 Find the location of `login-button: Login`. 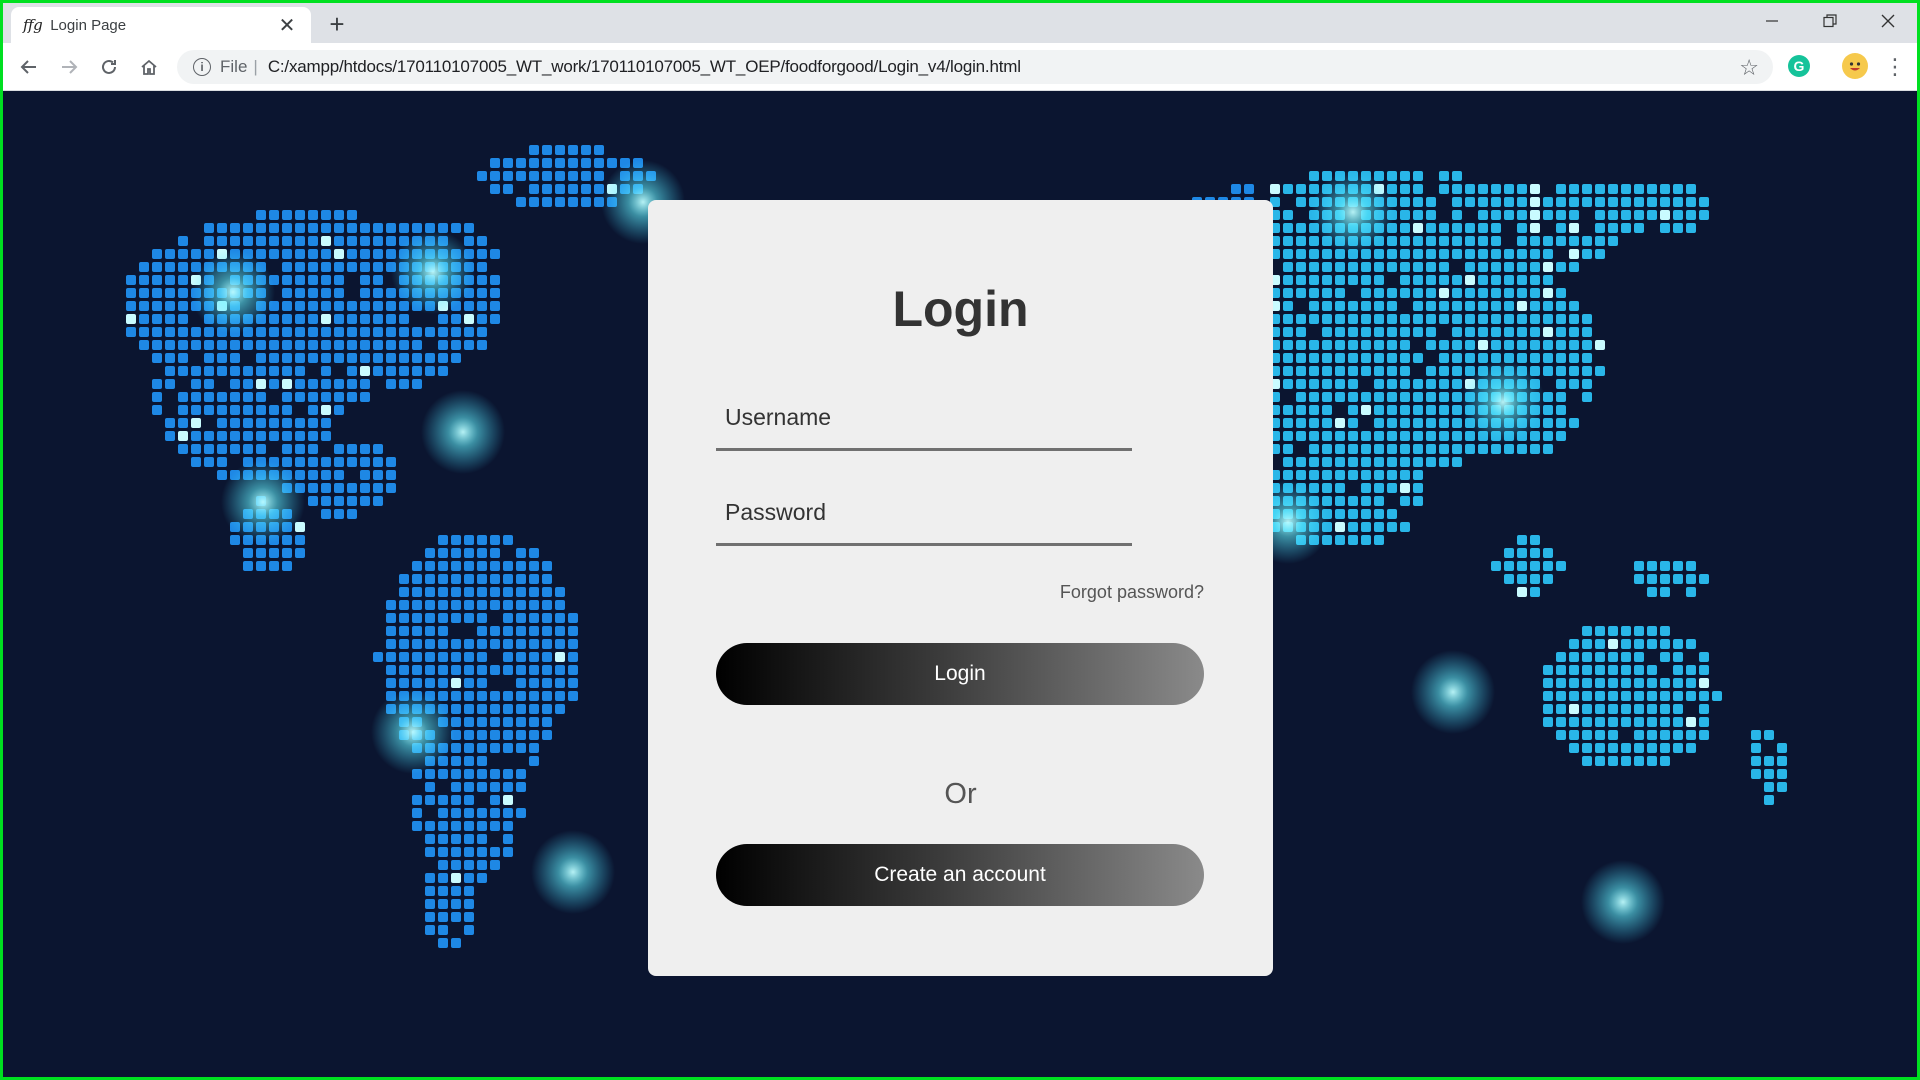

login-button: Login is located at coordinates (960, 674).